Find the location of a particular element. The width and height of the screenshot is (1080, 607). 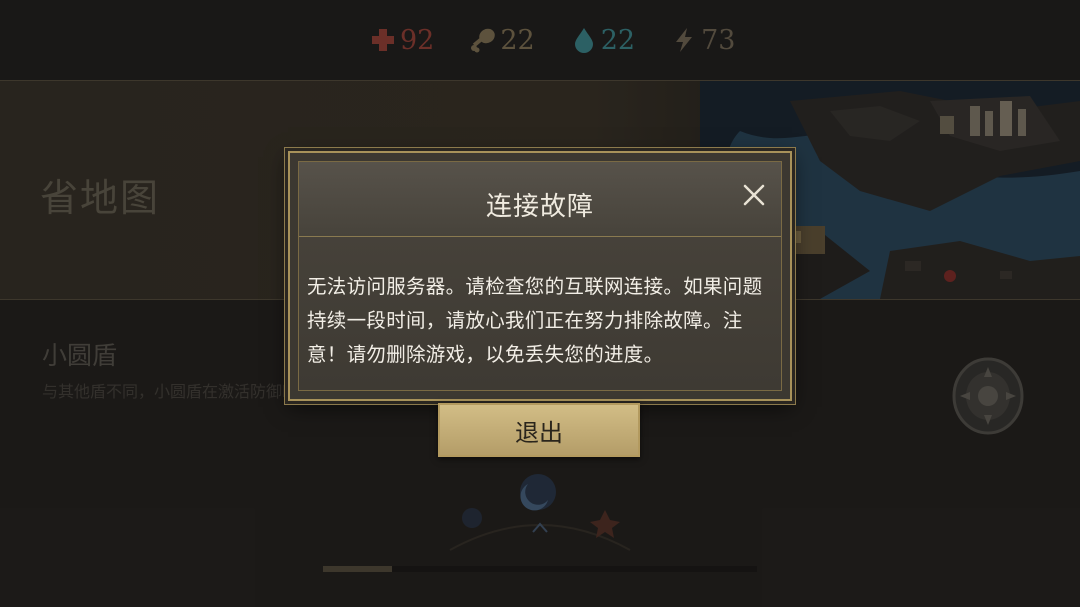

exit-button: 退出 is located at coordinates (539, 430).